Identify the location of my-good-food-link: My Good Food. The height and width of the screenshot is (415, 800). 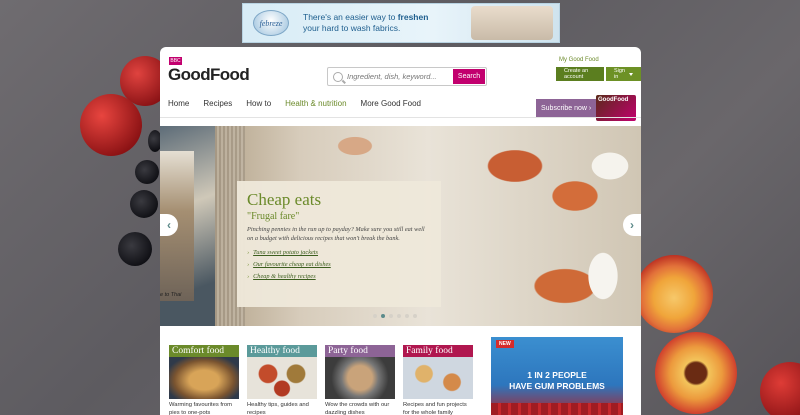
(579, 60).